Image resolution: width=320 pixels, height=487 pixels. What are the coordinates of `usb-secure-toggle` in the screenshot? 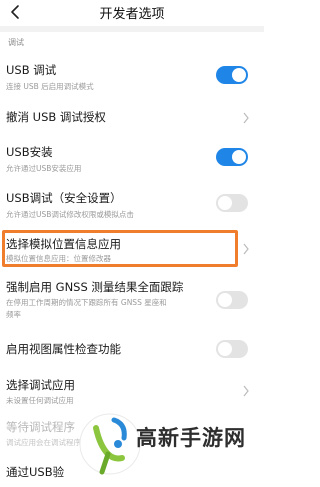 It's located at (232, 203).